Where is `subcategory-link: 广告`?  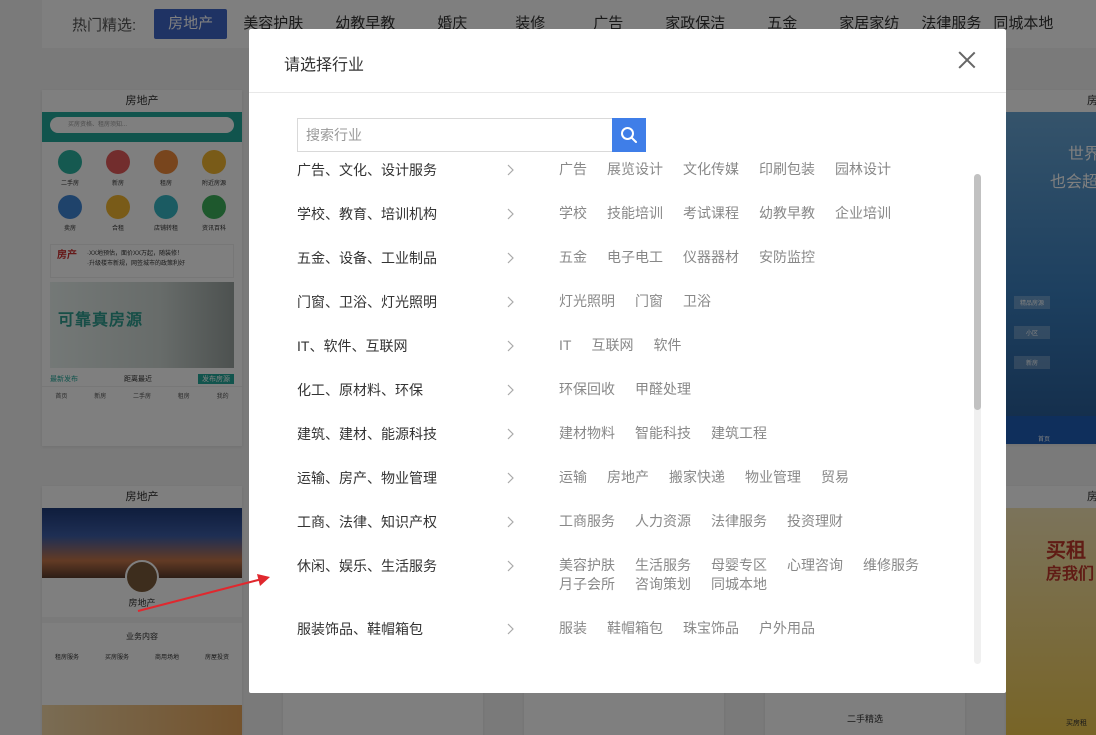
subcategory-link: 广告 is located at coordinates (573, 169).